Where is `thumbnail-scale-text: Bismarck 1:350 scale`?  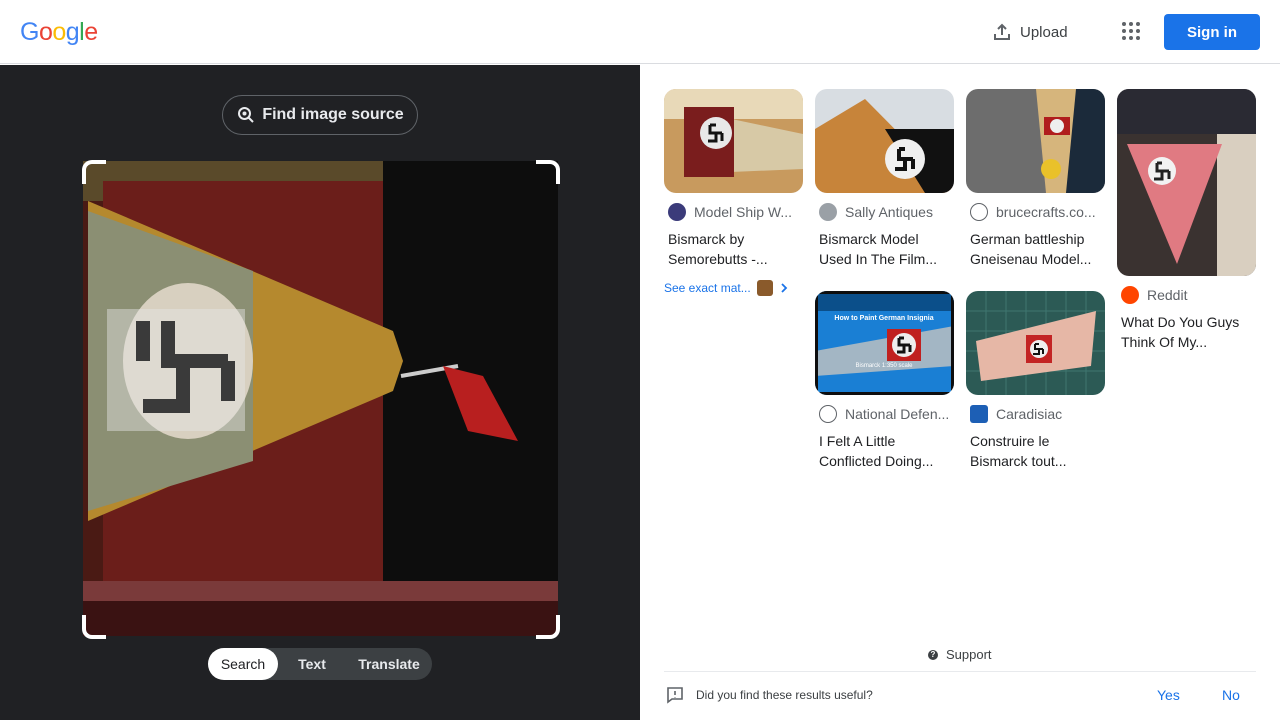 thumbnail-scale-text: Bismarck 1:350 scale is located at coordinates (884, 366).